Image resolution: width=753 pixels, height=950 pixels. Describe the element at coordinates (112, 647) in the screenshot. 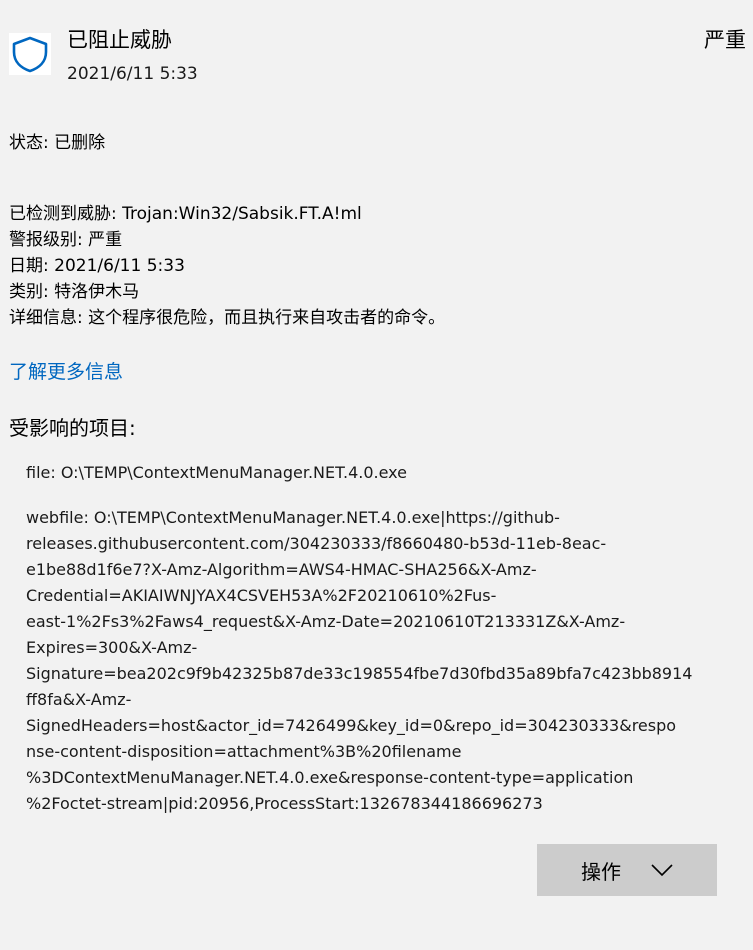

I see `webfile-line: Expires=300&X-Amz-` at that location.